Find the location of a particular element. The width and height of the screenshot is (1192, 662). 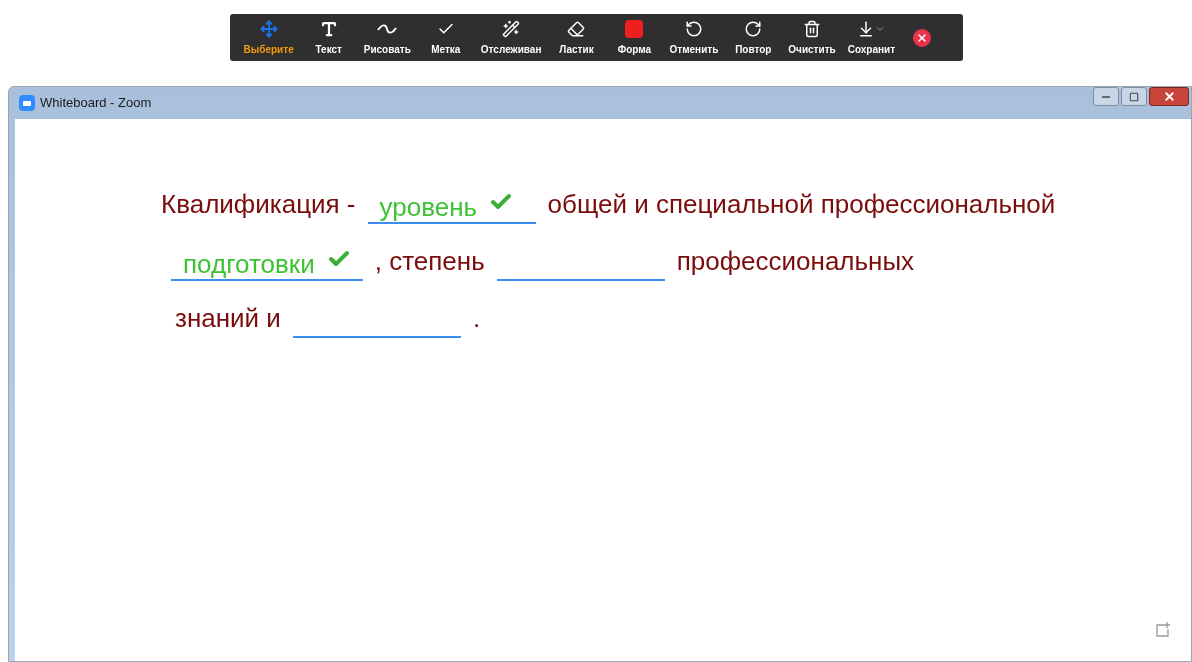

whiteboard-text: , степень is located at coordinates (429, 261).